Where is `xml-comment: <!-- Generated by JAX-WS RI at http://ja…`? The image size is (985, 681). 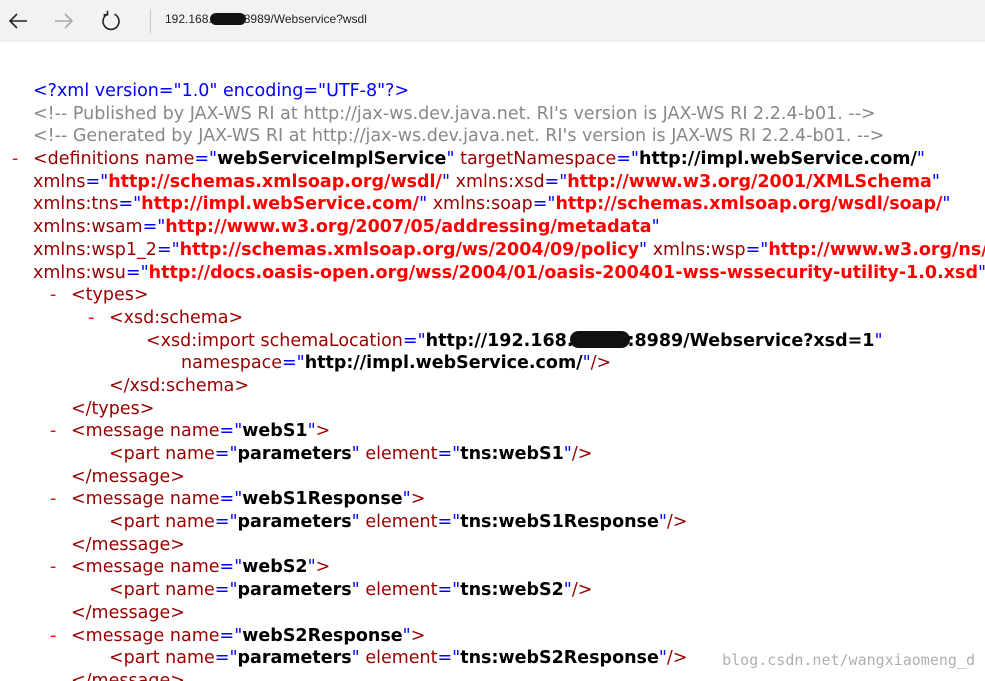
xml-comment: <!-- Generated by JAX-WS RI at http://ja… is located at coordinates (492, 136).